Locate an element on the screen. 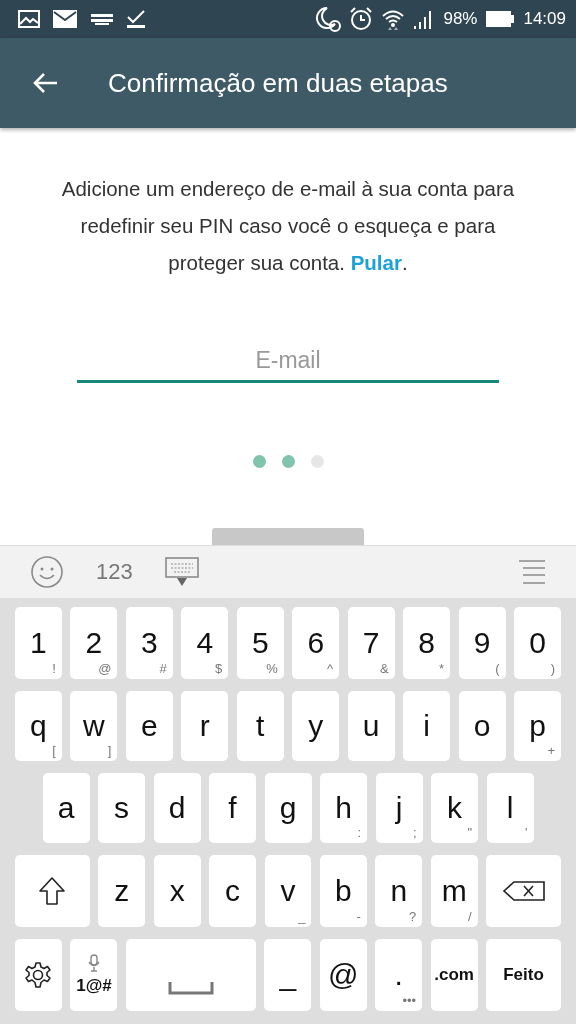 The width and height of the screenshot is (576, 1024). keyboard-key: r is located at coordinates (205, 726).